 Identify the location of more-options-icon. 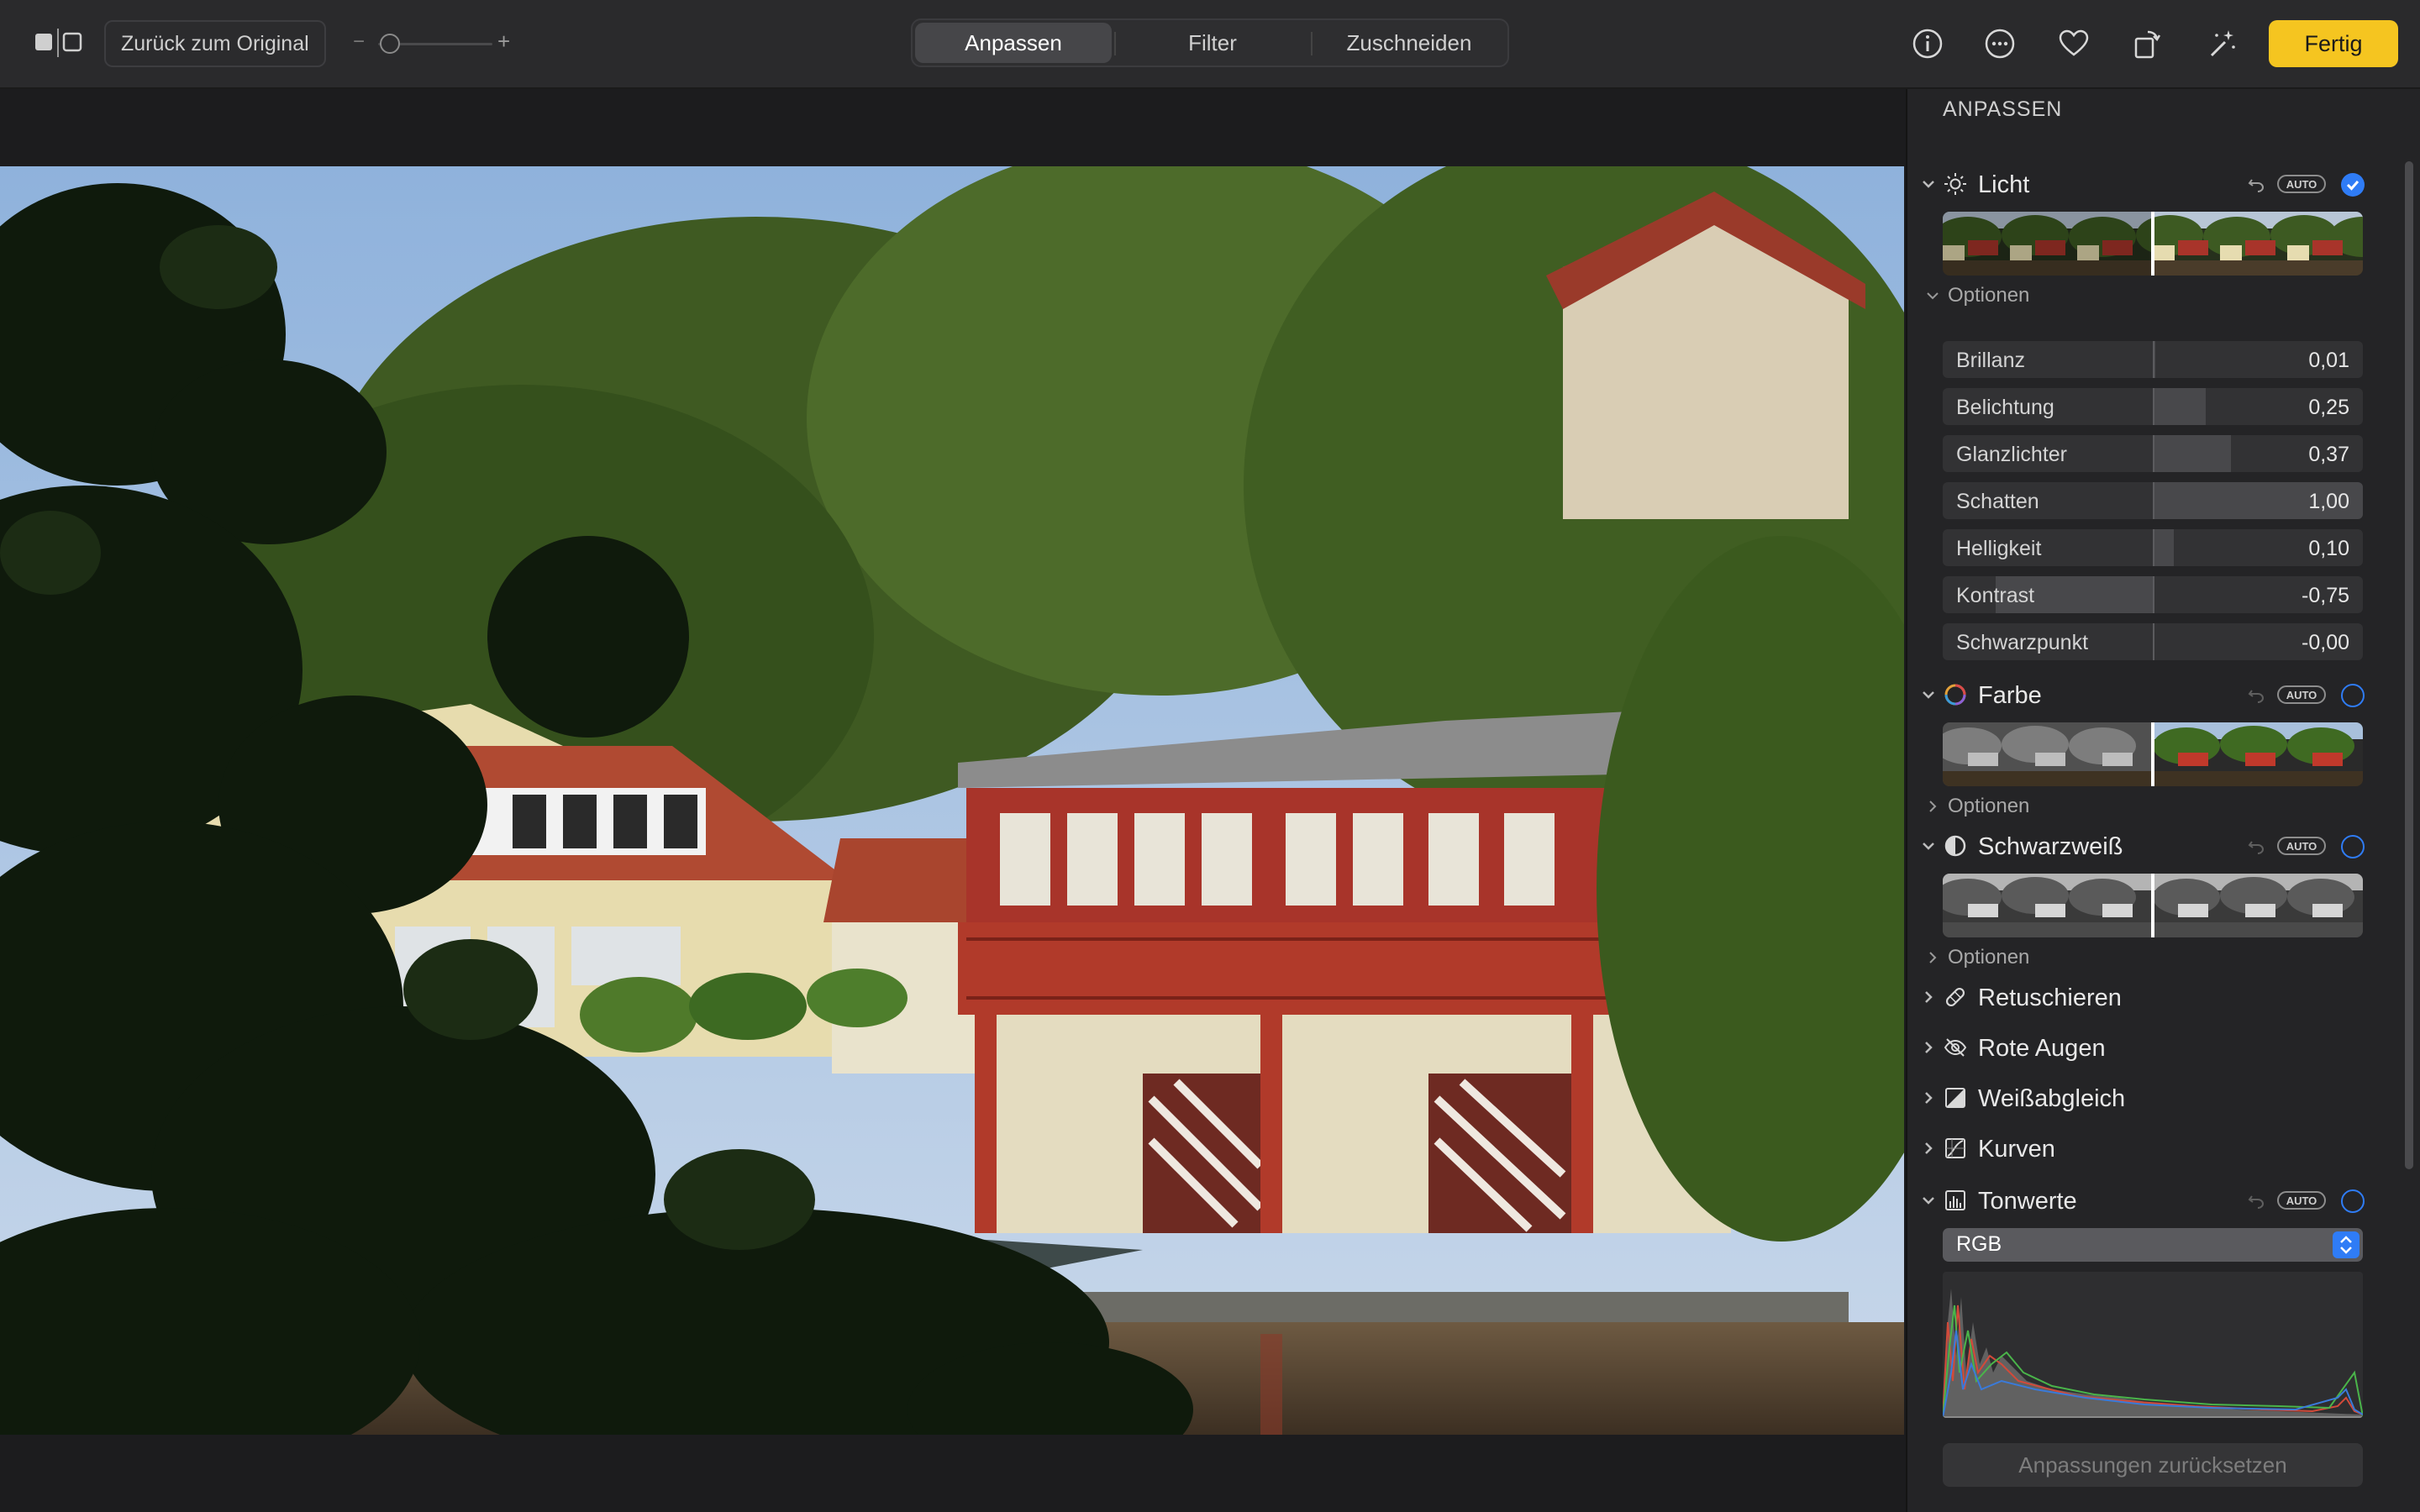
(2000, 44).